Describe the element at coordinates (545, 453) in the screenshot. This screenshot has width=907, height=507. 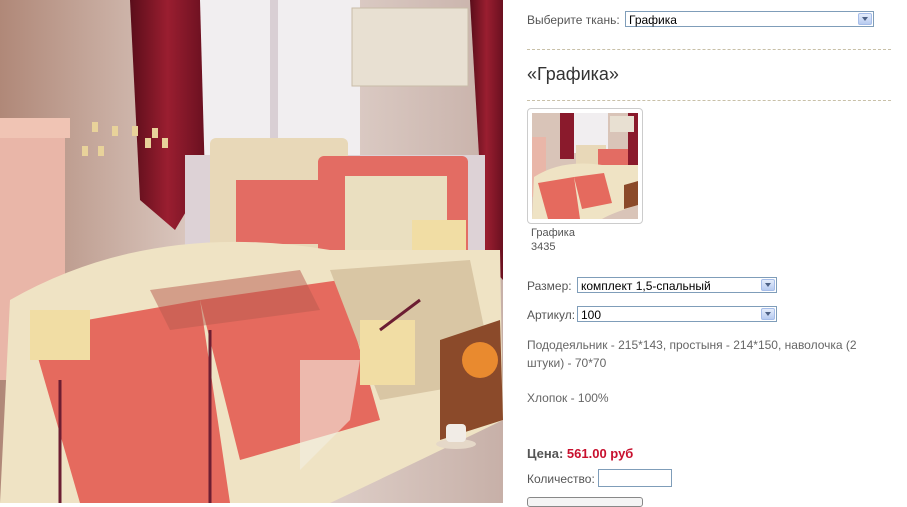
I see `price-label: Цена:` at that location.